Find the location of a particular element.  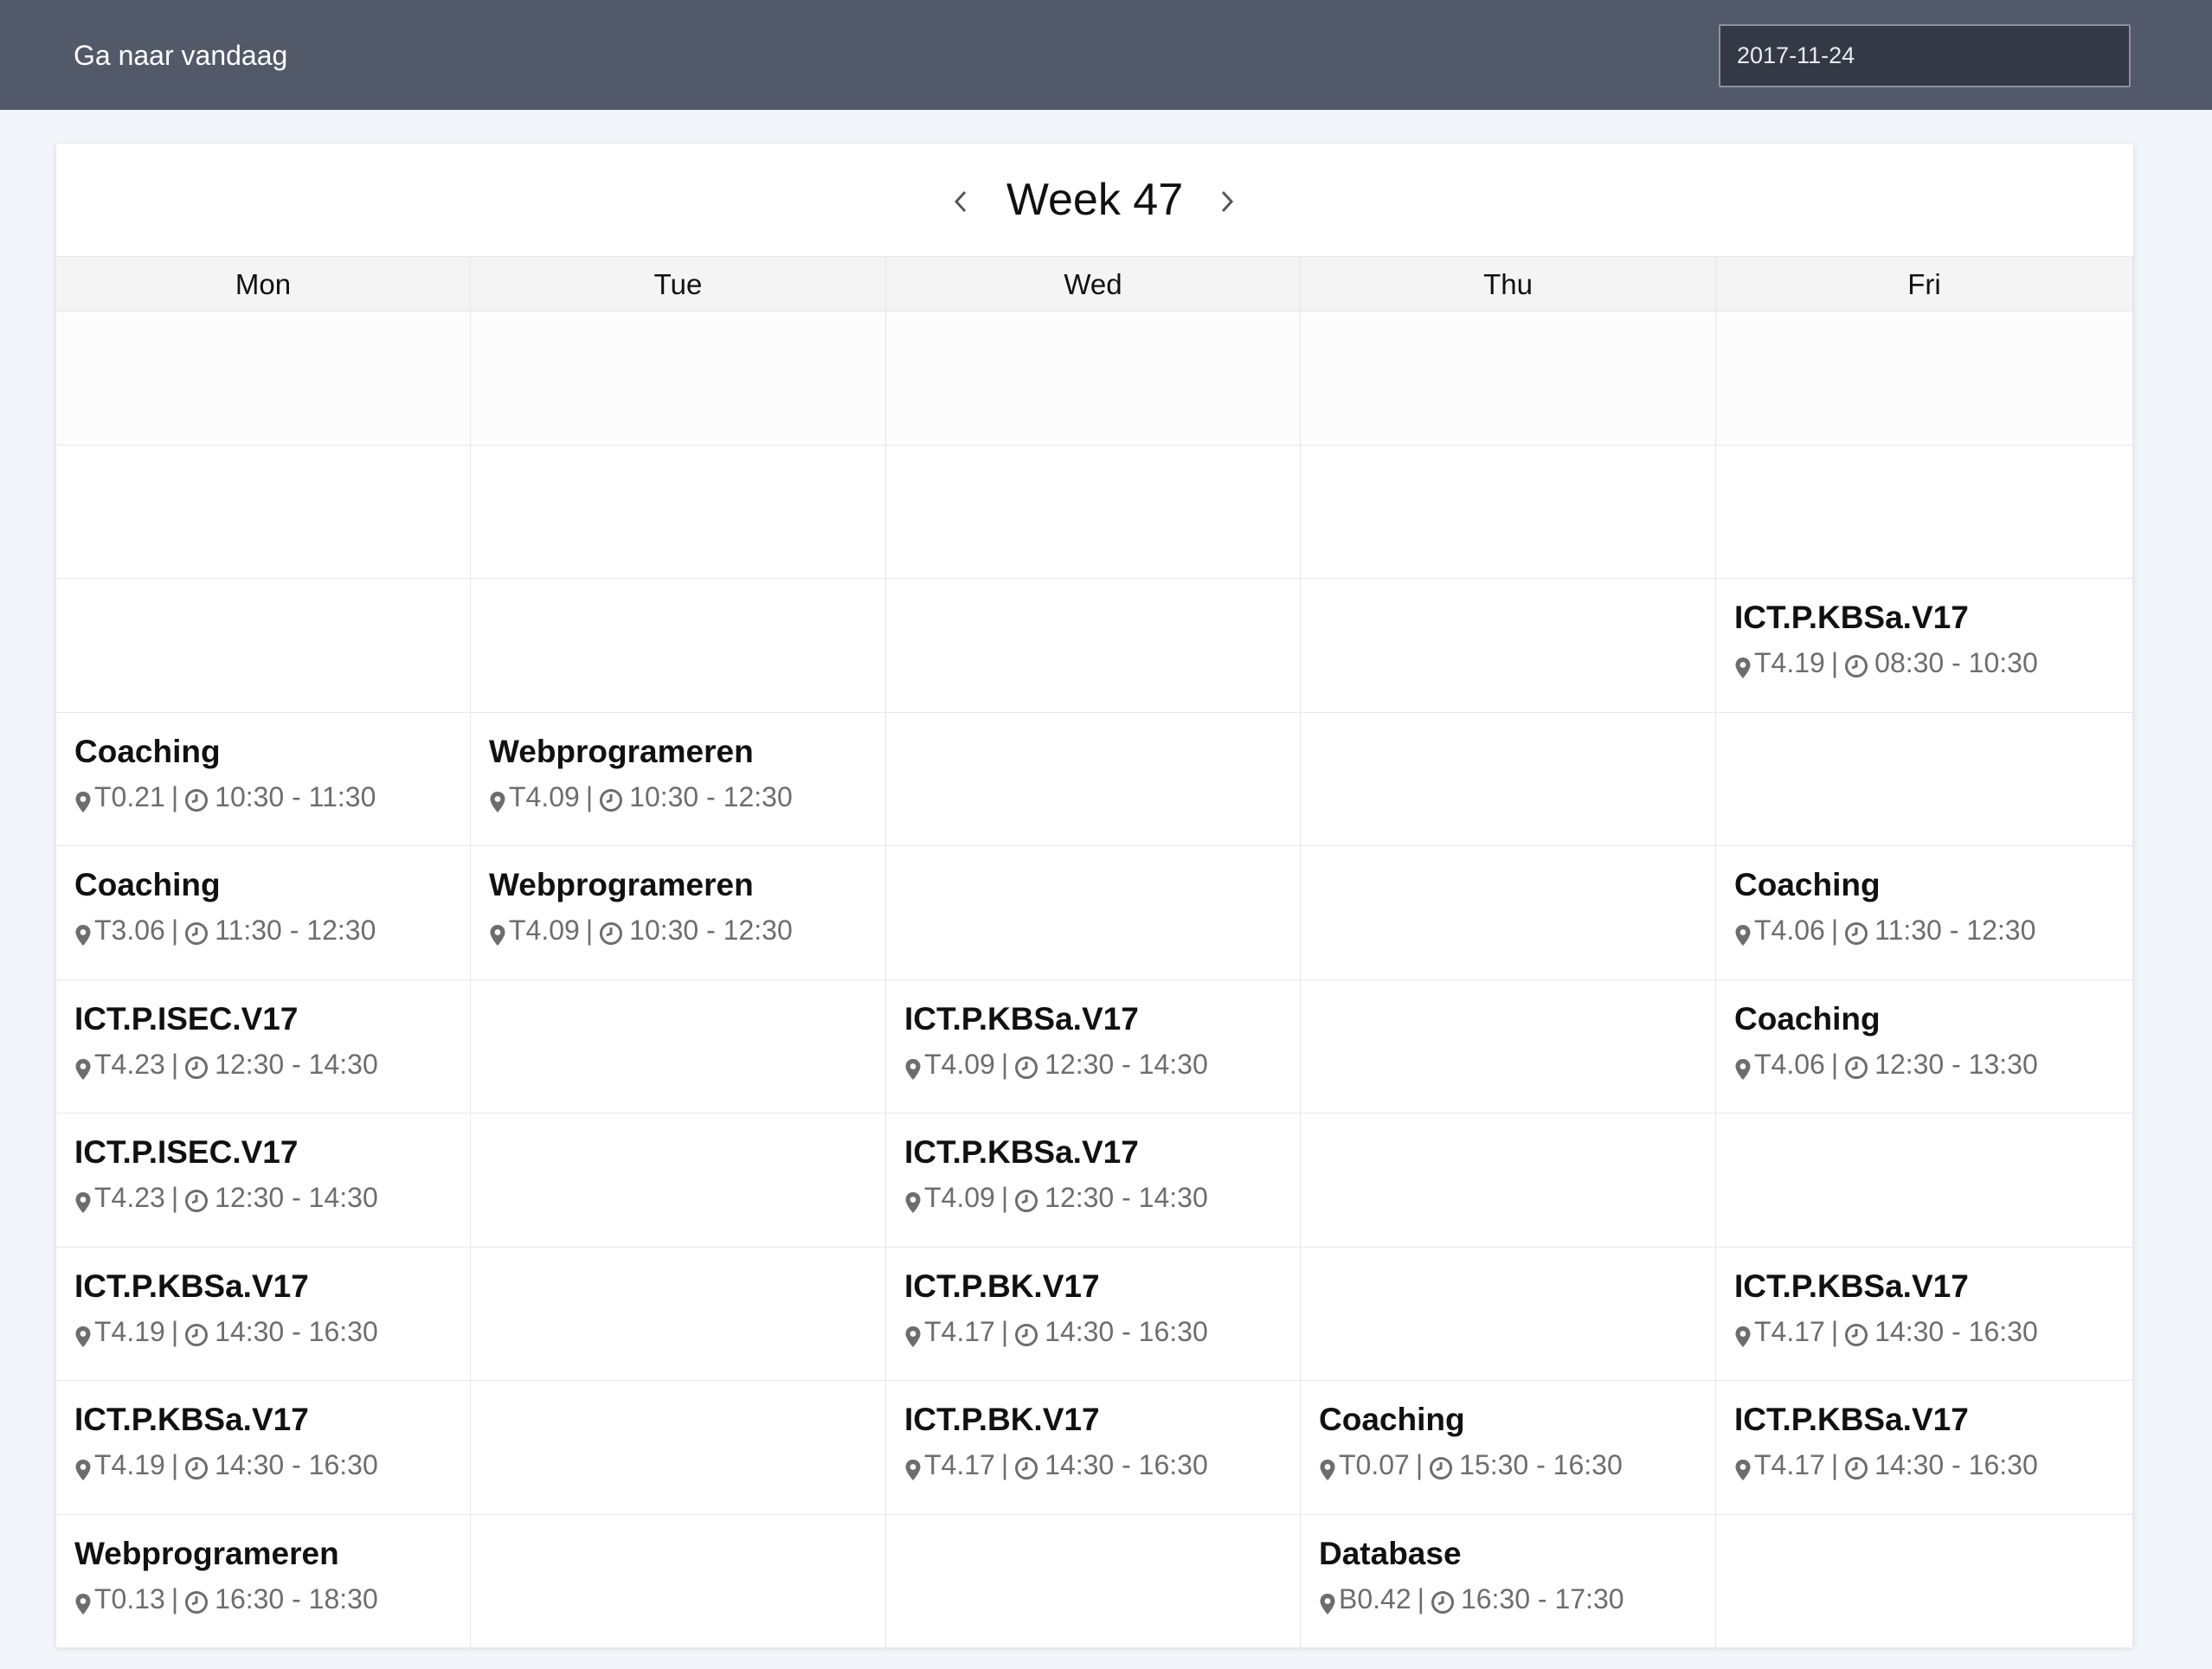

go-to-today-link: Ga naar vandaag is located at coordinates (180, 55).